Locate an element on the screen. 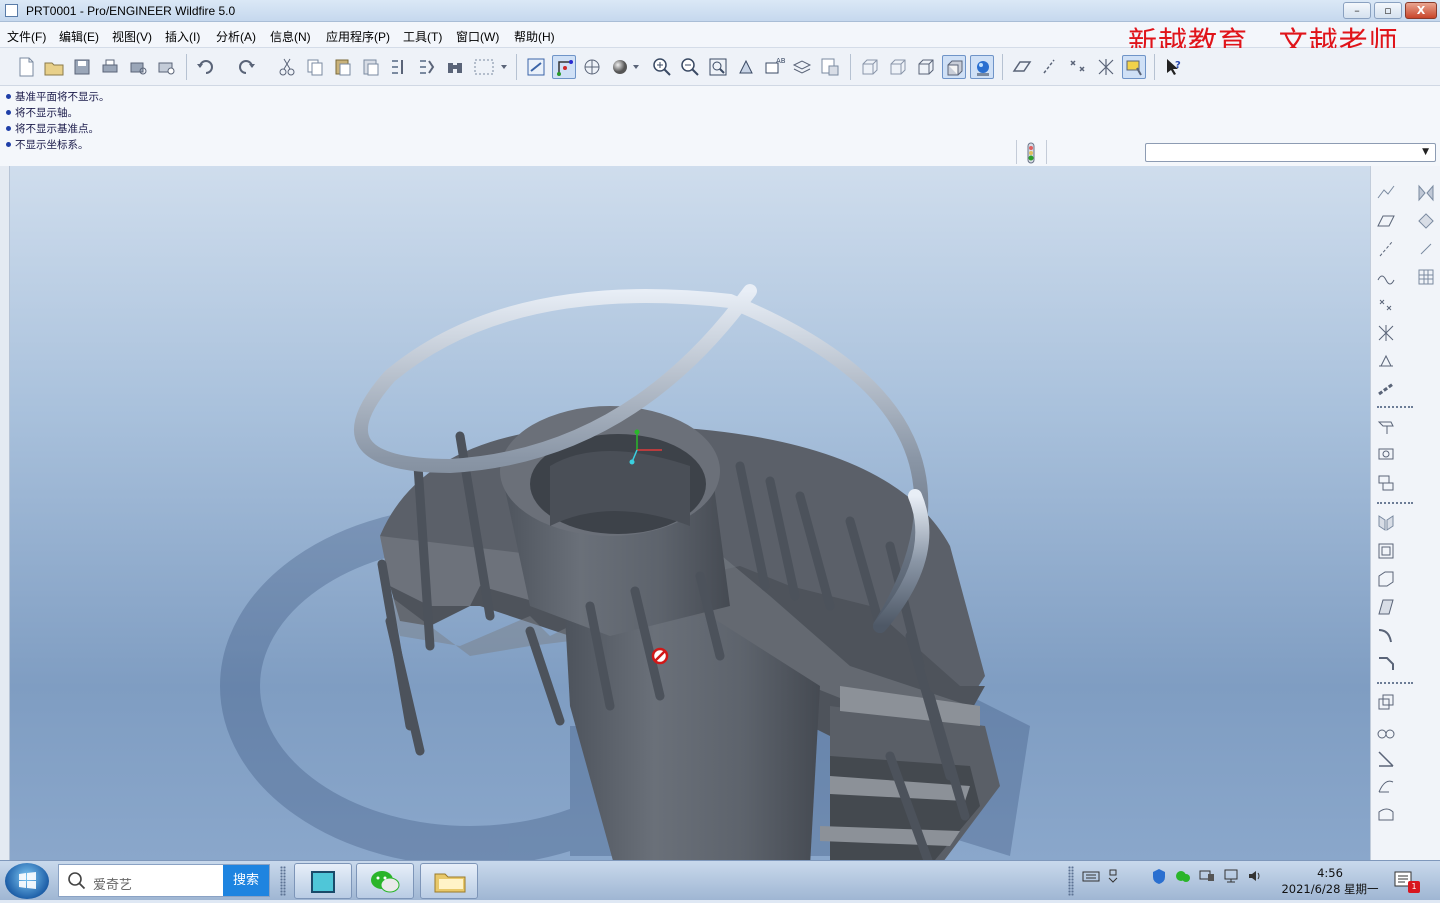 This screenshot has width=1440, height=903. regenerate-icon is located at coordinates (399, 67).